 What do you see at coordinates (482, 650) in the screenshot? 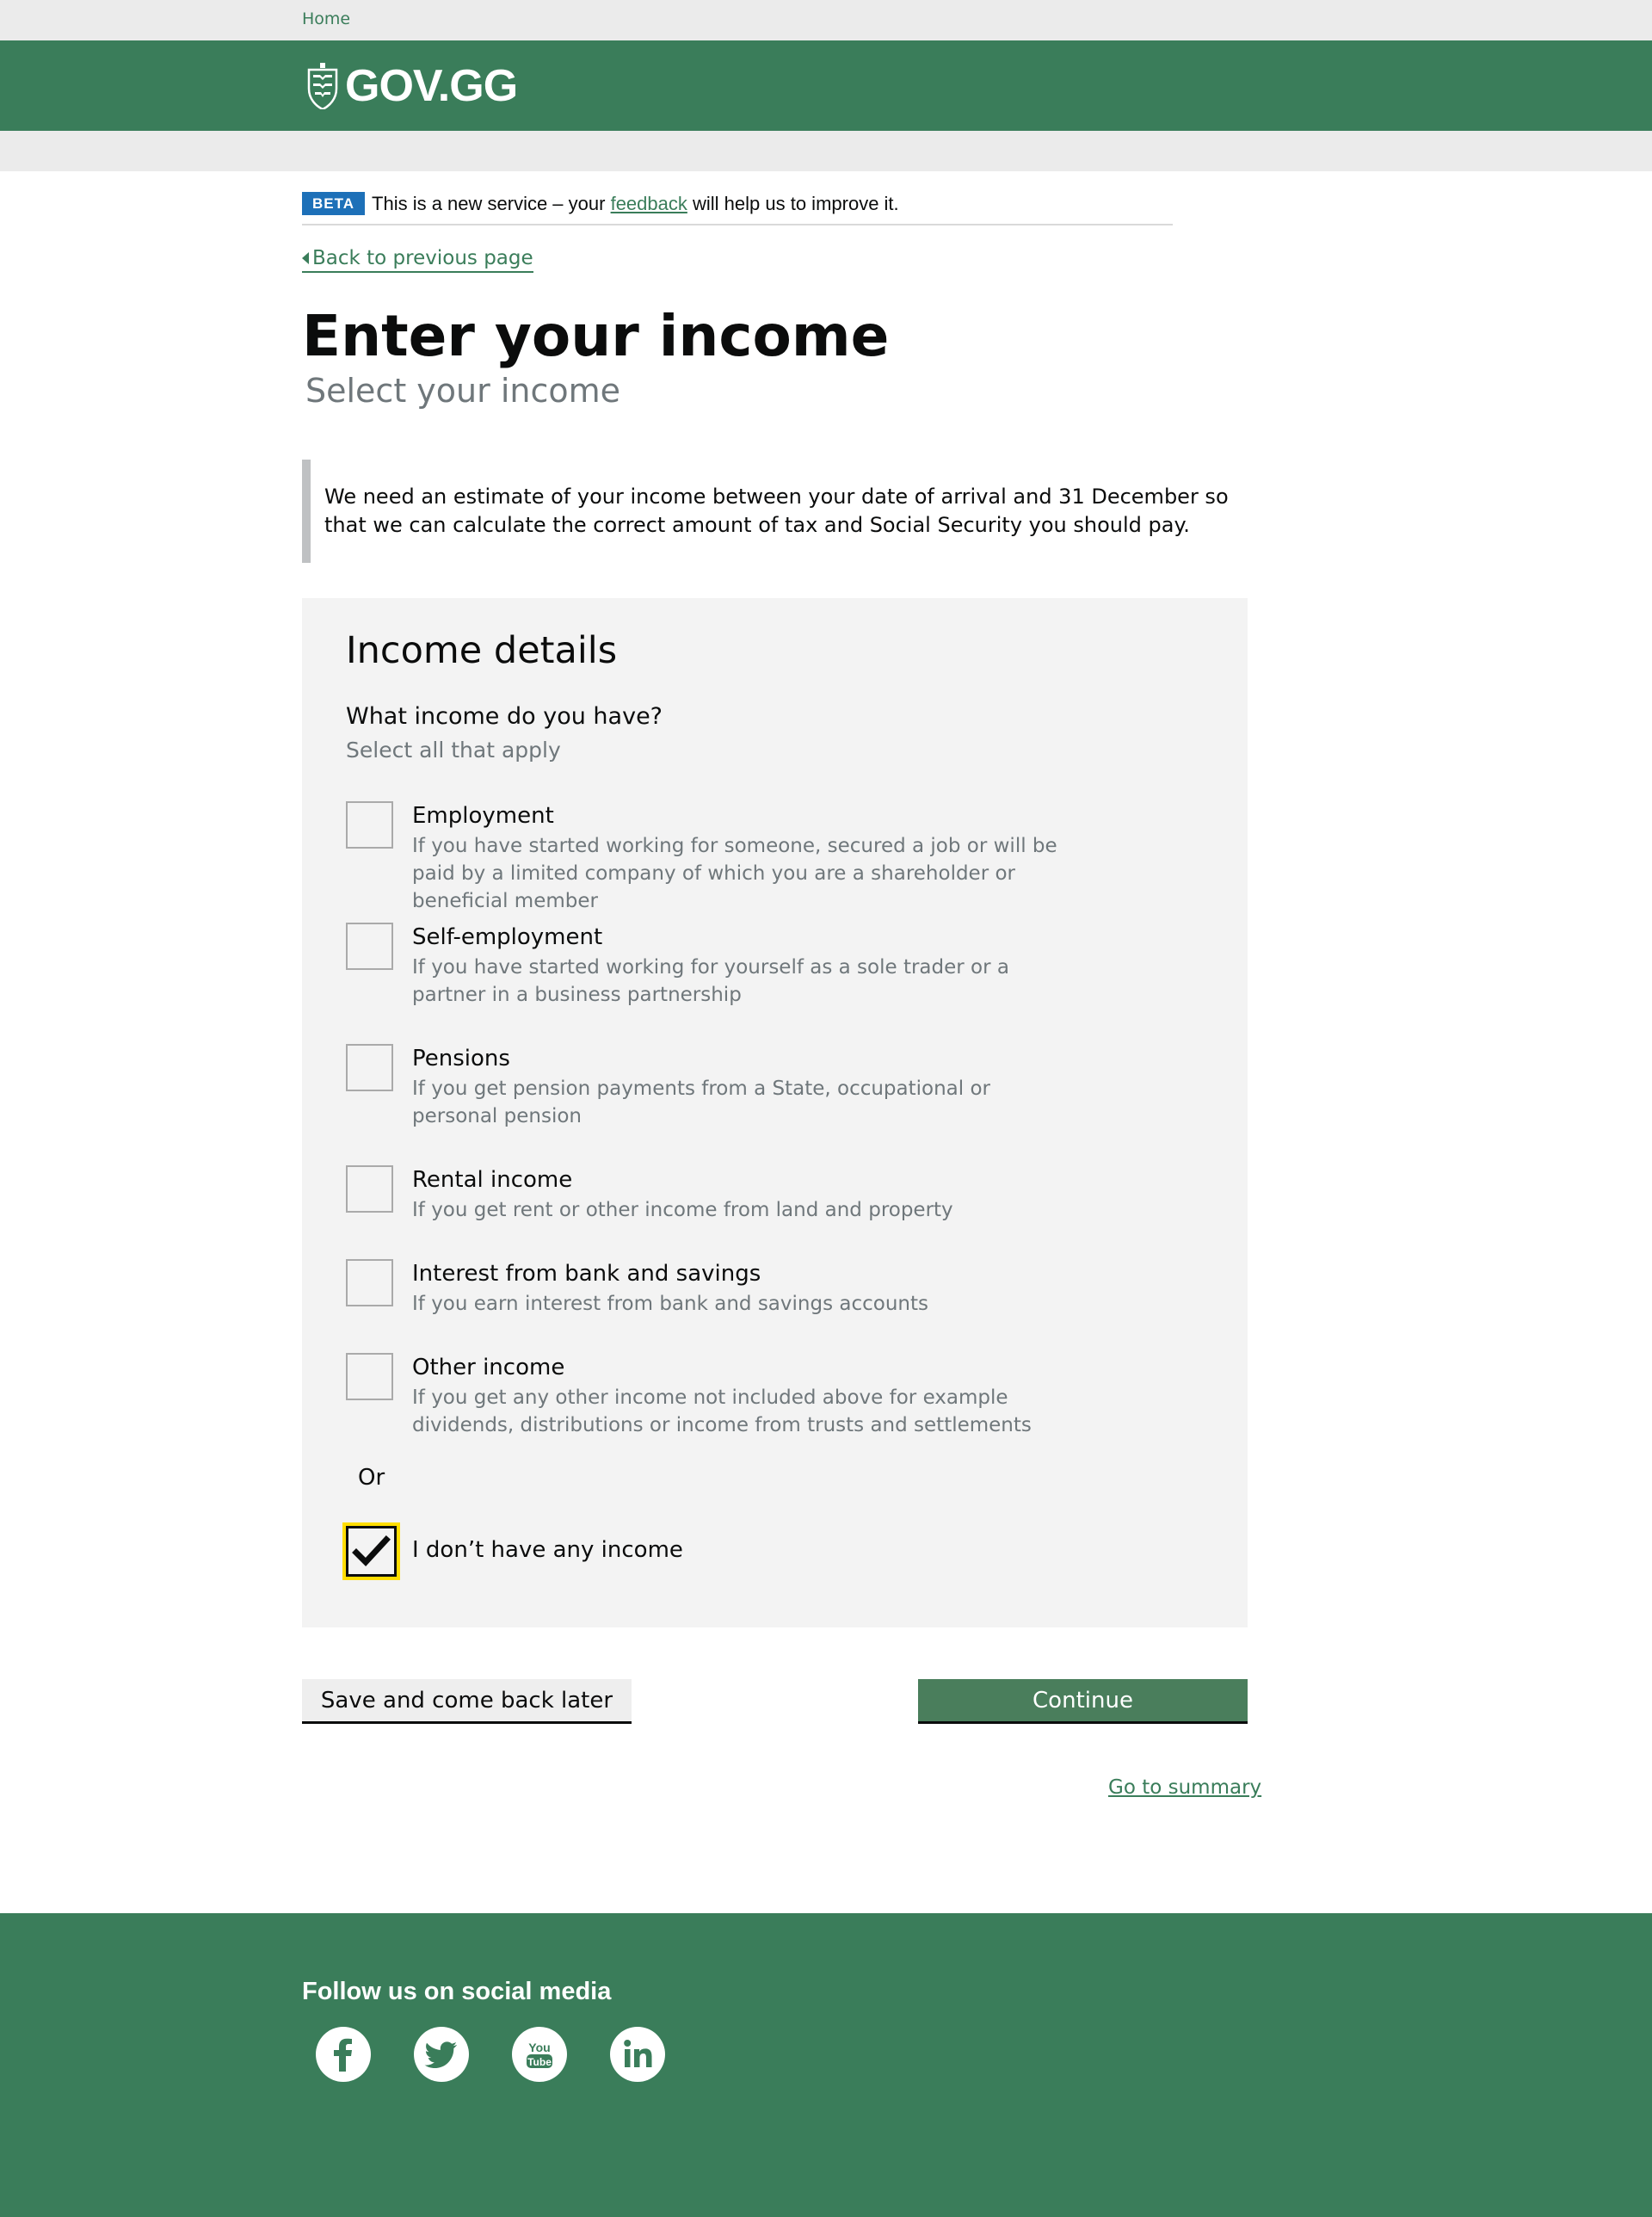
I see `panel-heading: Income details` at bounding box center [482, 650].